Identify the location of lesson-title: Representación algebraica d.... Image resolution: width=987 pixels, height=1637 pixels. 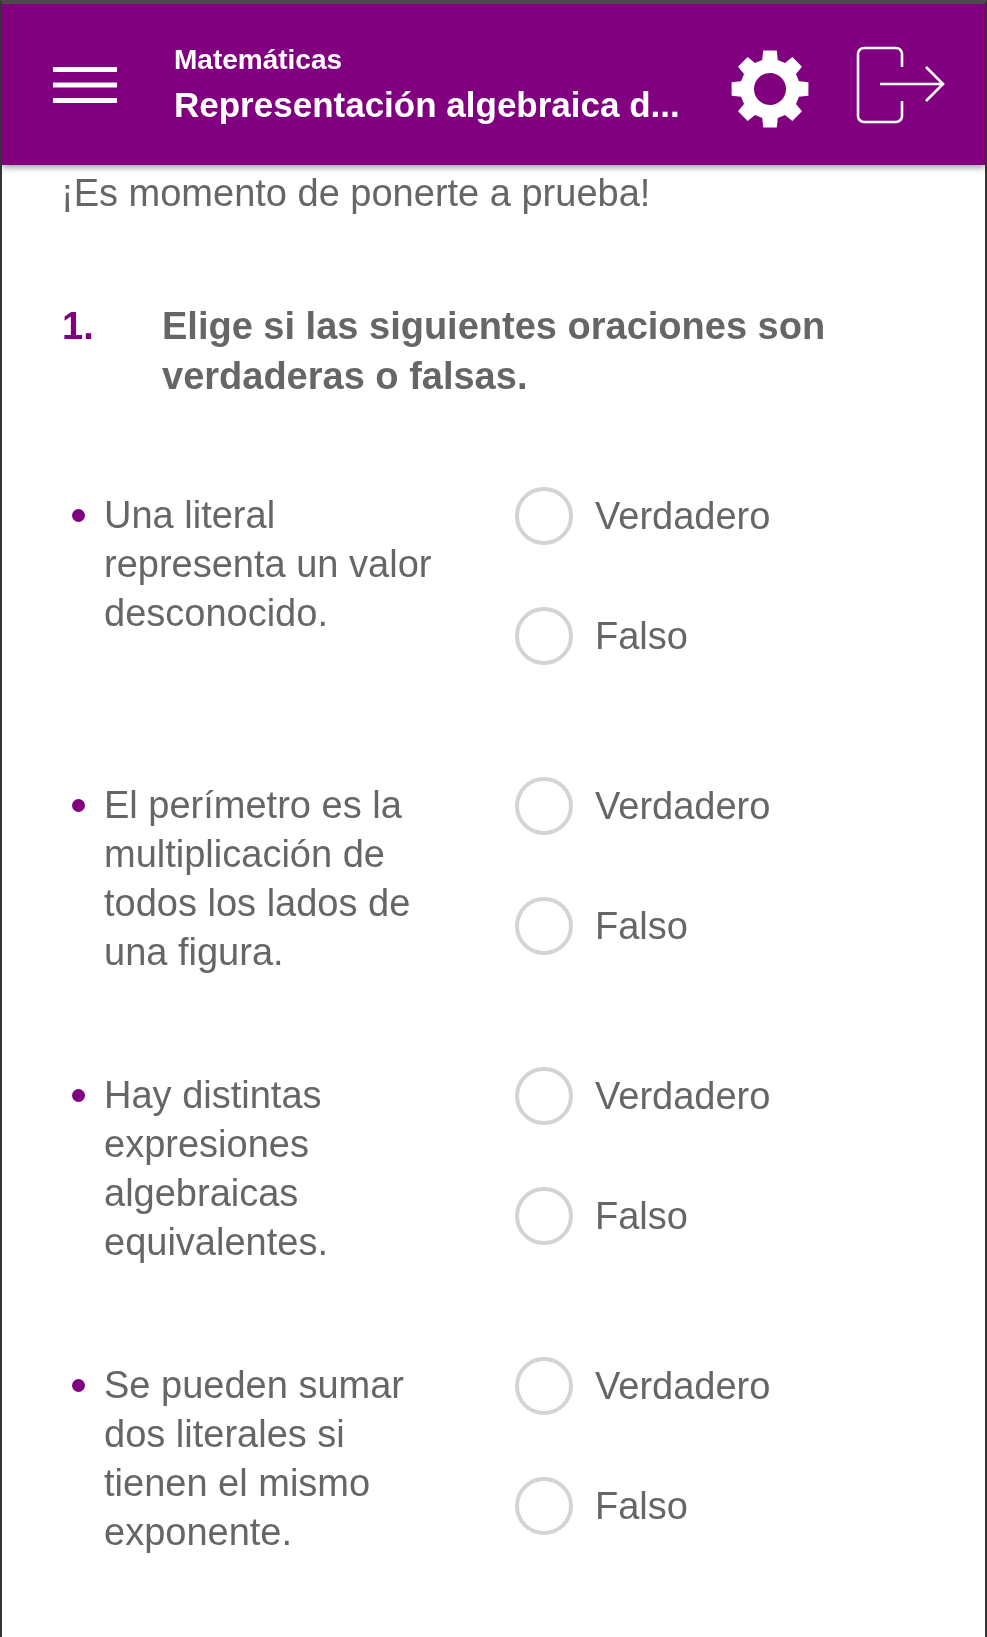
(427, 104).